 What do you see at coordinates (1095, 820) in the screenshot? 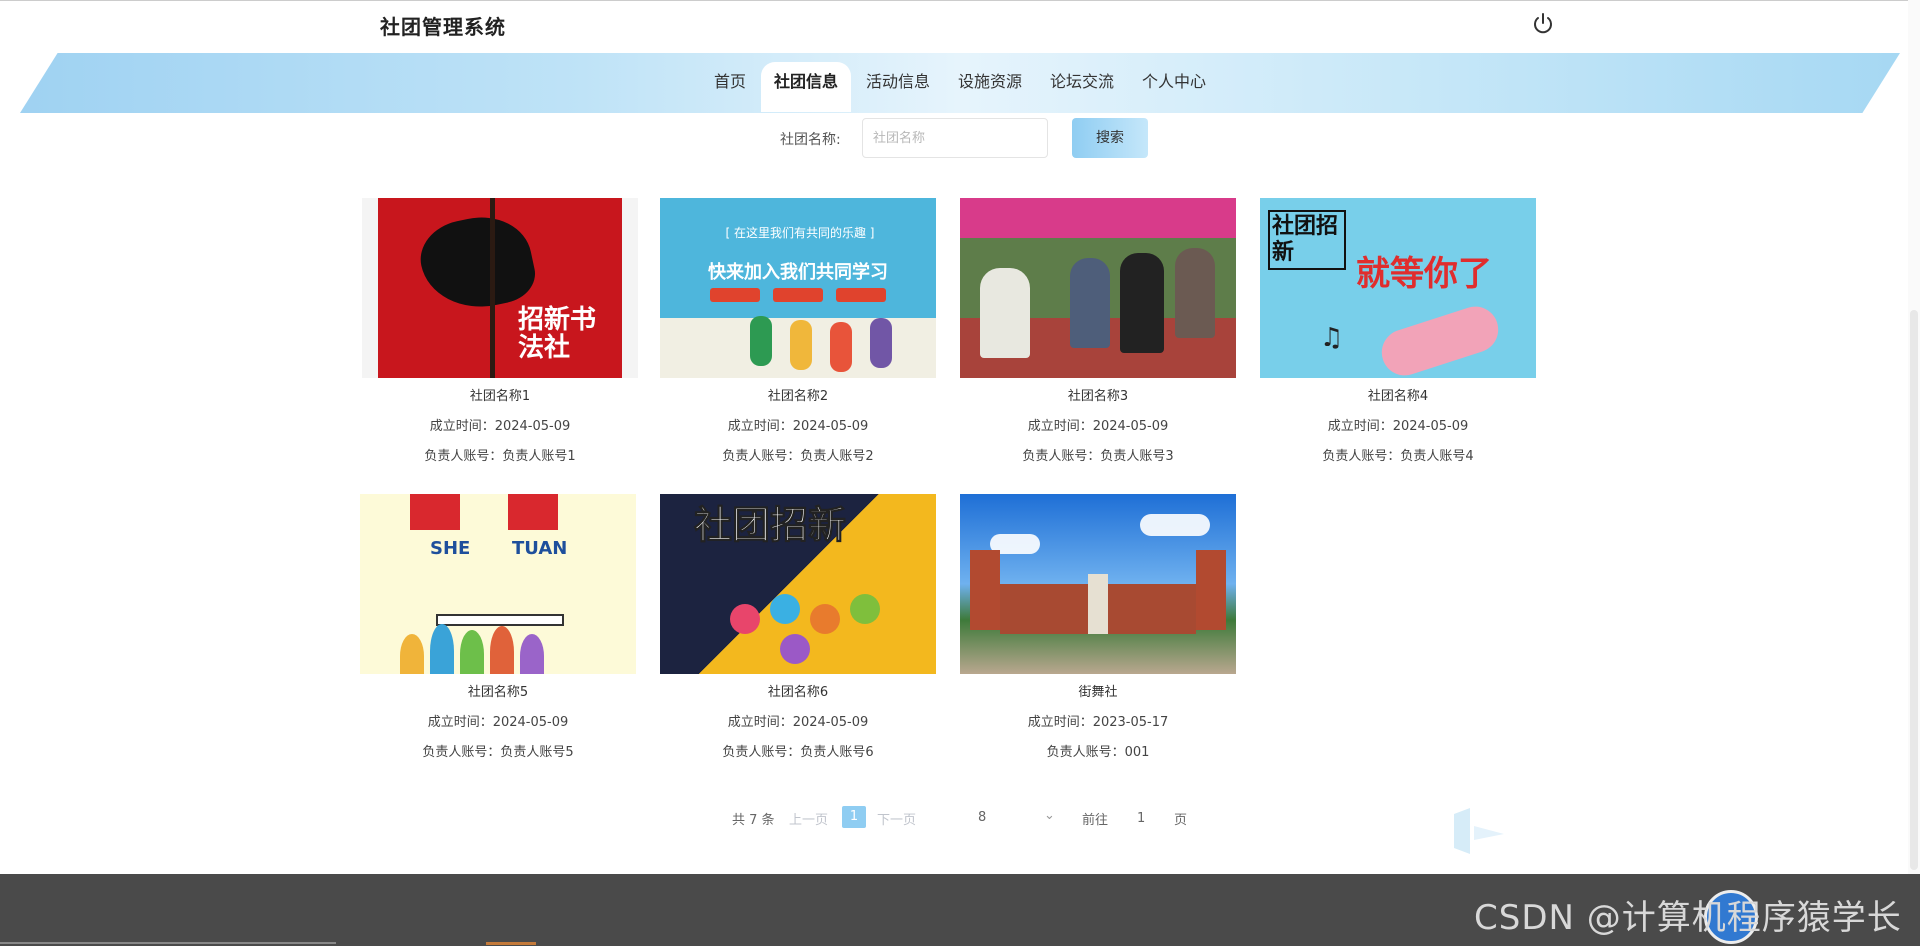
I see `goto-label: 前往` at bounding box center [1095, 820].